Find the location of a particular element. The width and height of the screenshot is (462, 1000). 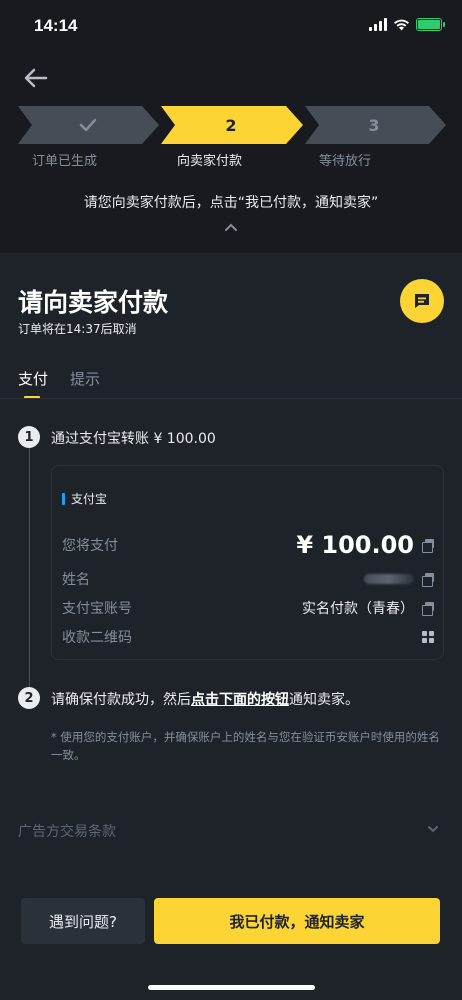

step-labels: 订单已生成 向卖家付款 等待放行 is located at coordinates (232, 160).